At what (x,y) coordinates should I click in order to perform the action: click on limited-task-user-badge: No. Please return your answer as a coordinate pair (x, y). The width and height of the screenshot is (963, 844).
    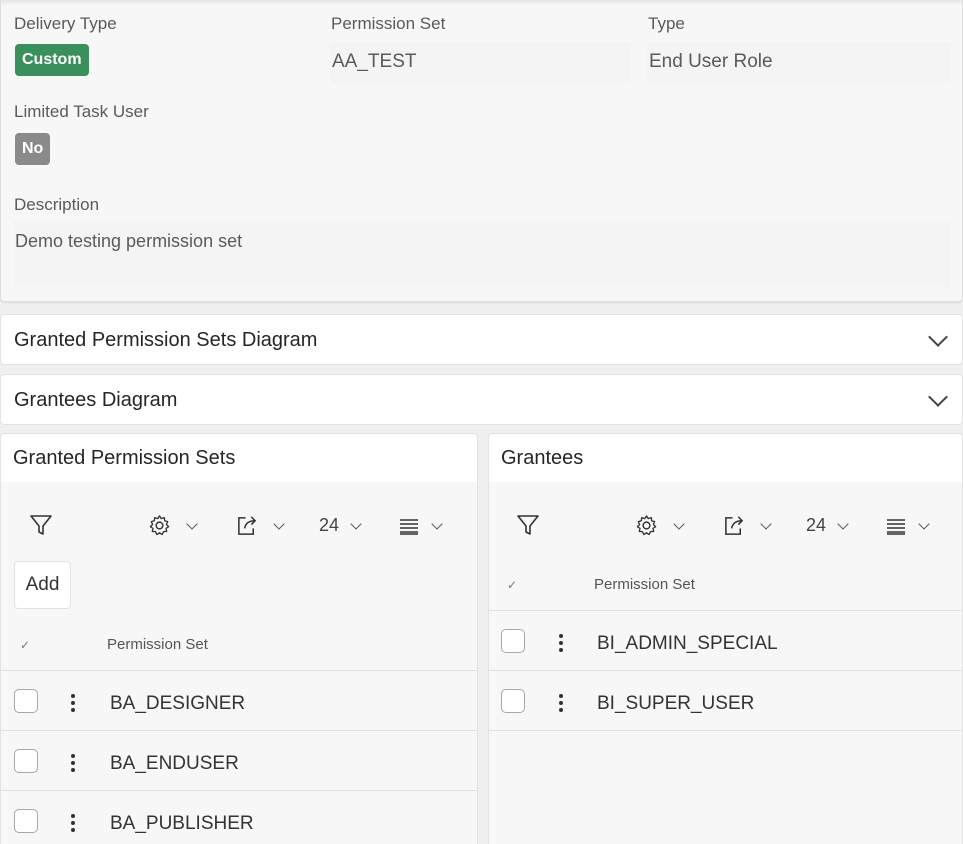
    Looking at the image, I should click on (33, 149).